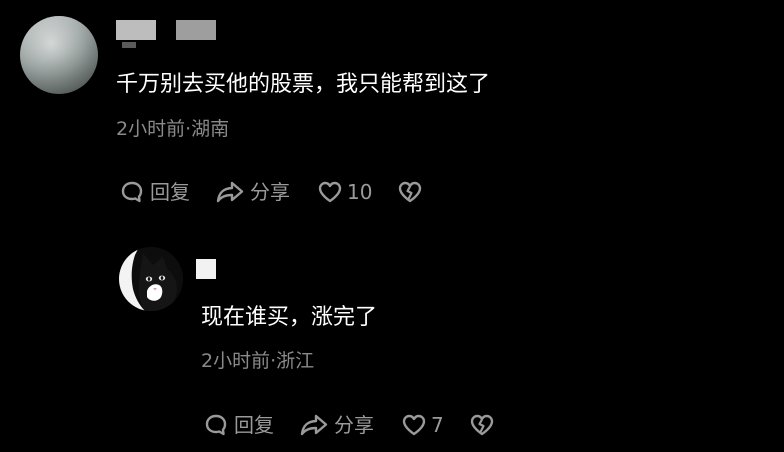 This screenshot has width=784, height=452. What do you see at coordinates (289, 317) in the screenshot?
I see `reply-text: 现在谁买，涨完了` at bounding box center [289, 317].